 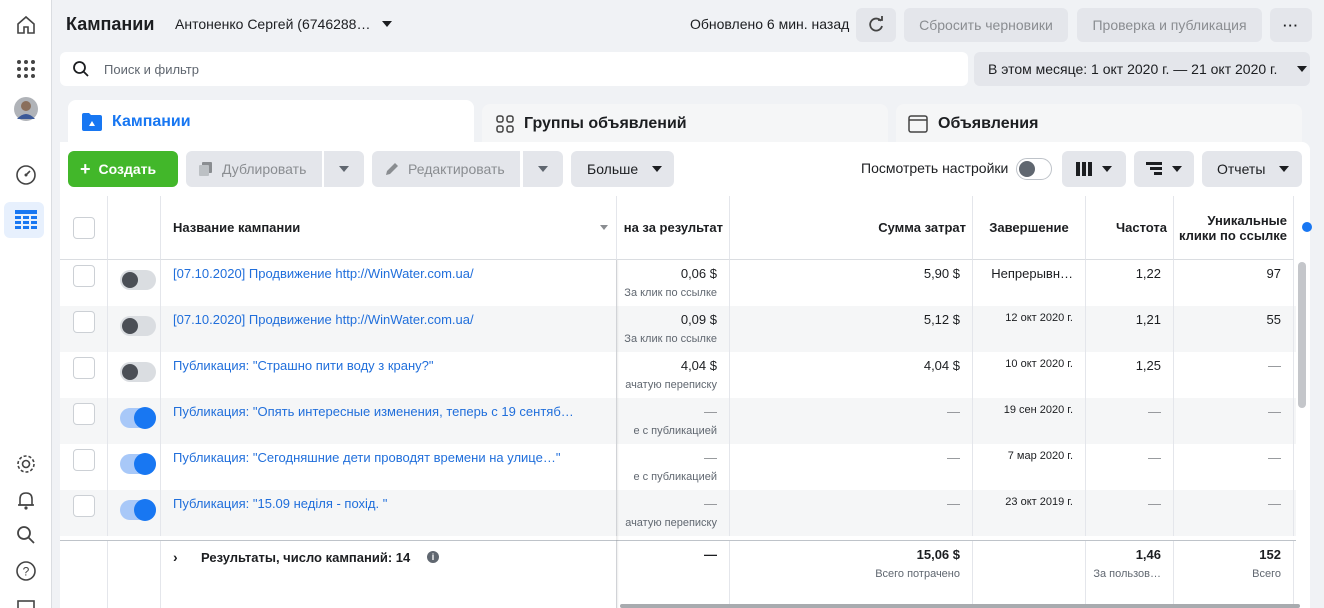 What do you see at coordinates (986, 25) in the screenshot?
I see `discard-drafts-button: Сбросить черновики` at bounding box center [986, 25].